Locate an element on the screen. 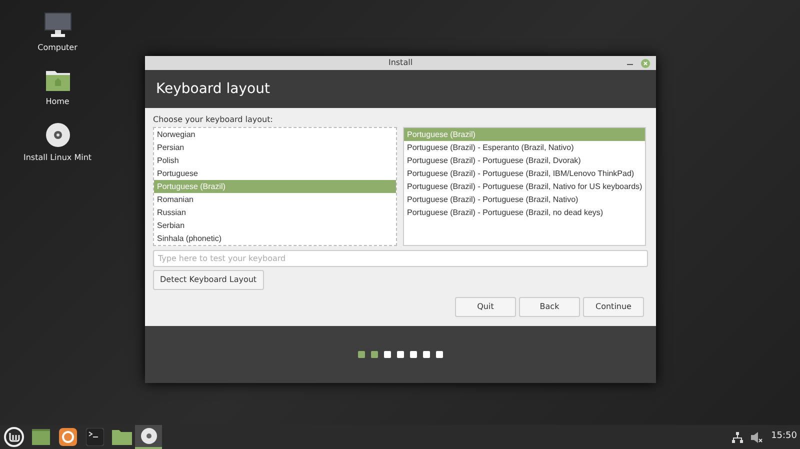 The width and height of the screenshot is (800, 449). desktop-icon-label: Home is located at coordinates (58, 102).